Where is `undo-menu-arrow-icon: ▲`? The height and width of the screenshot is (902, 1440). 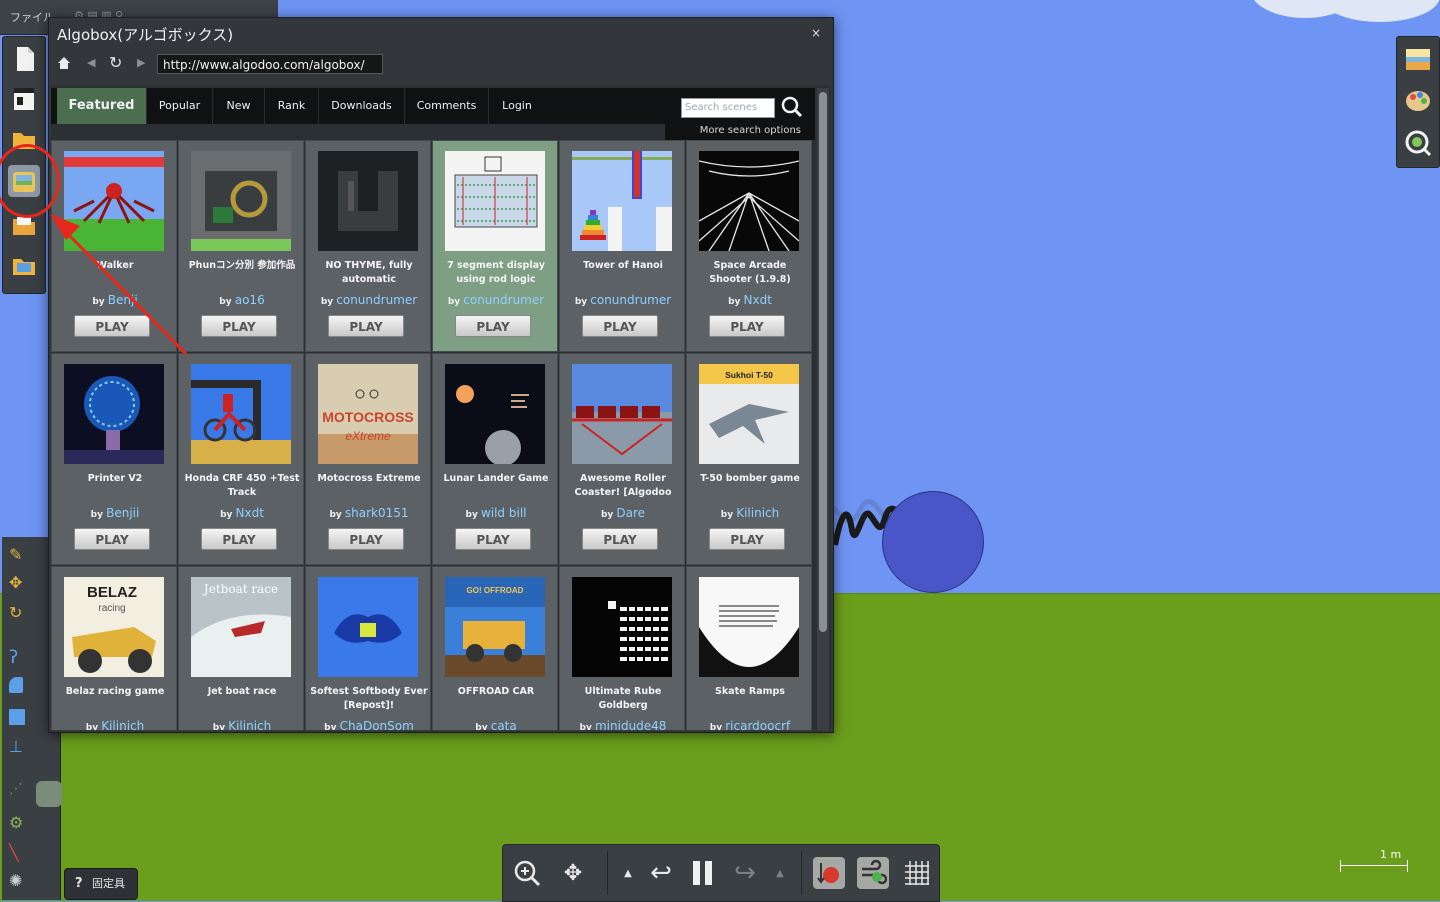 undo-menu-arrow-icon: ▲ is located at coordinates (628, 873).